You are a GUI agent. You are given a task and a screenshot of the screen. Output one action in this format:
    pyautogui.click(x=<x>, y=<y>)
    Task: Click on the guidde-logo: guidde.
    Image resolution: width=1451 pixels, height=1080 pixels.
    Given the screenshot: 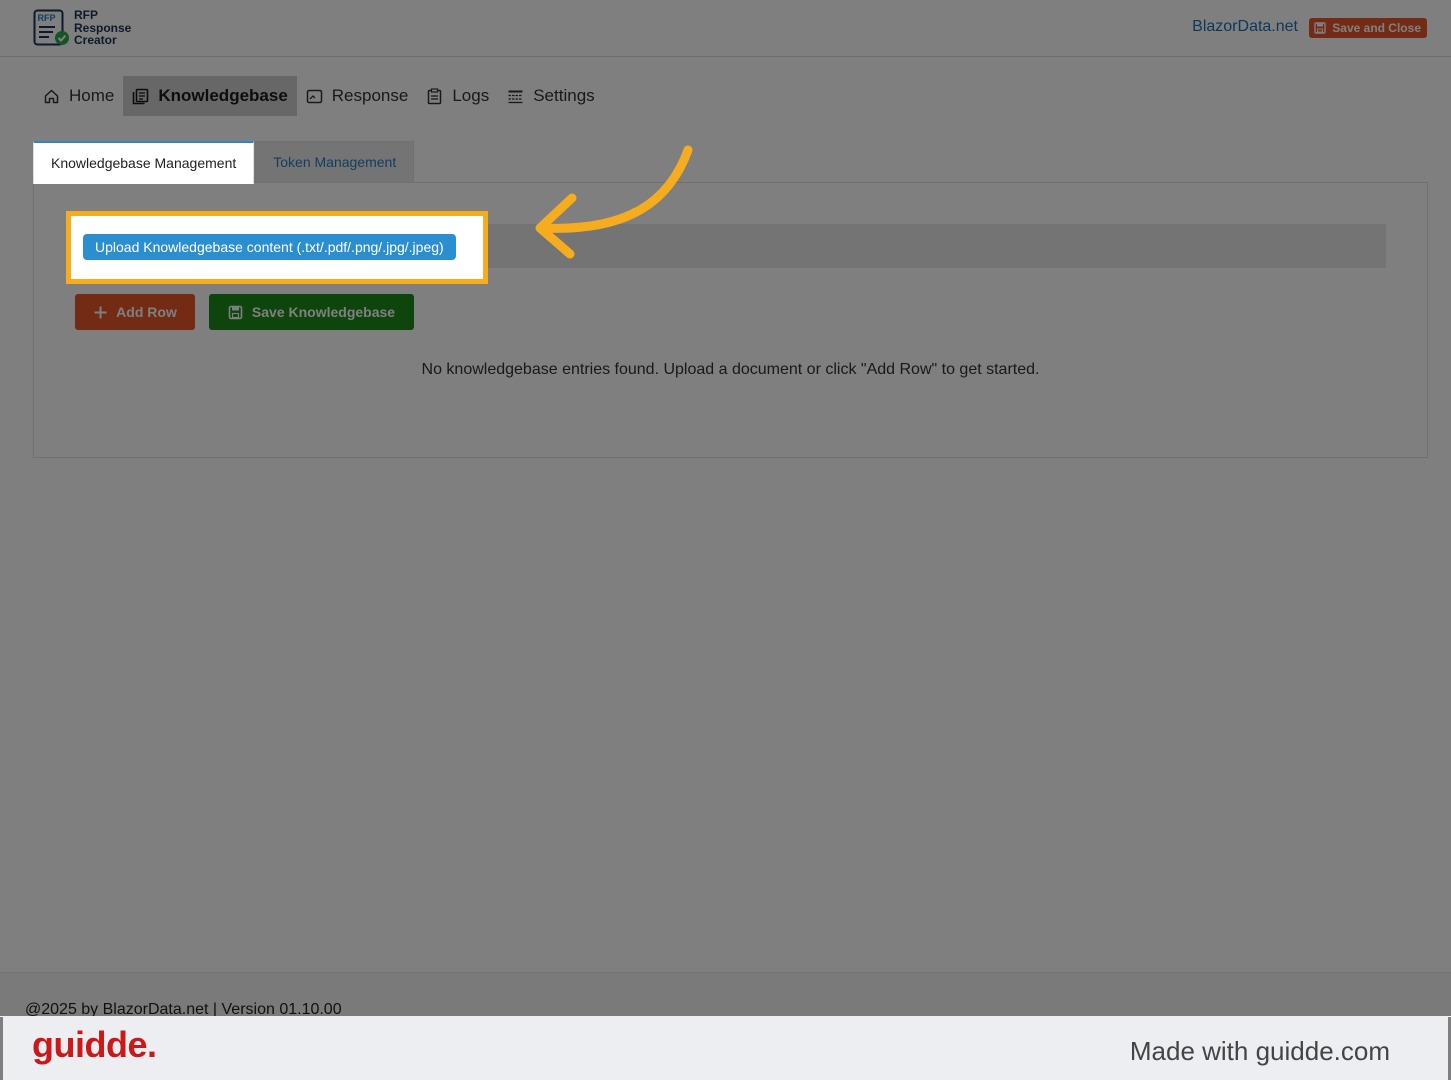 What is the action you would take?
    pyautogui.click(x=94, y=1044)
    